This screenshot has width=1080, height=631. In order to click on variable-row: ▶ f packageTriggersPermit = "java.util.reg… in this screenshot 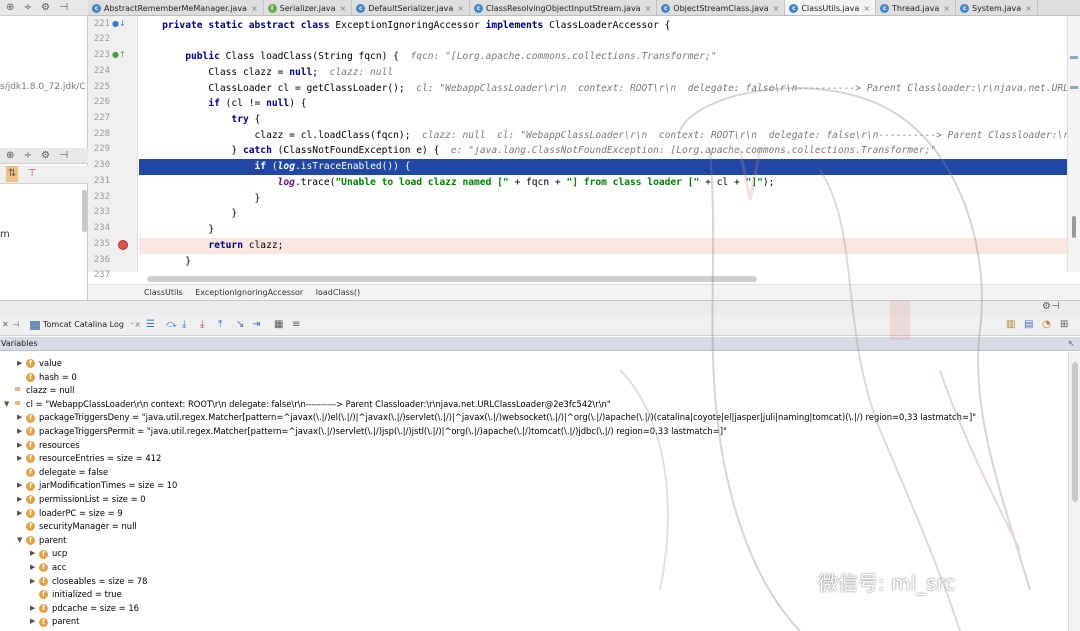, I will do `click(372, 432)`.